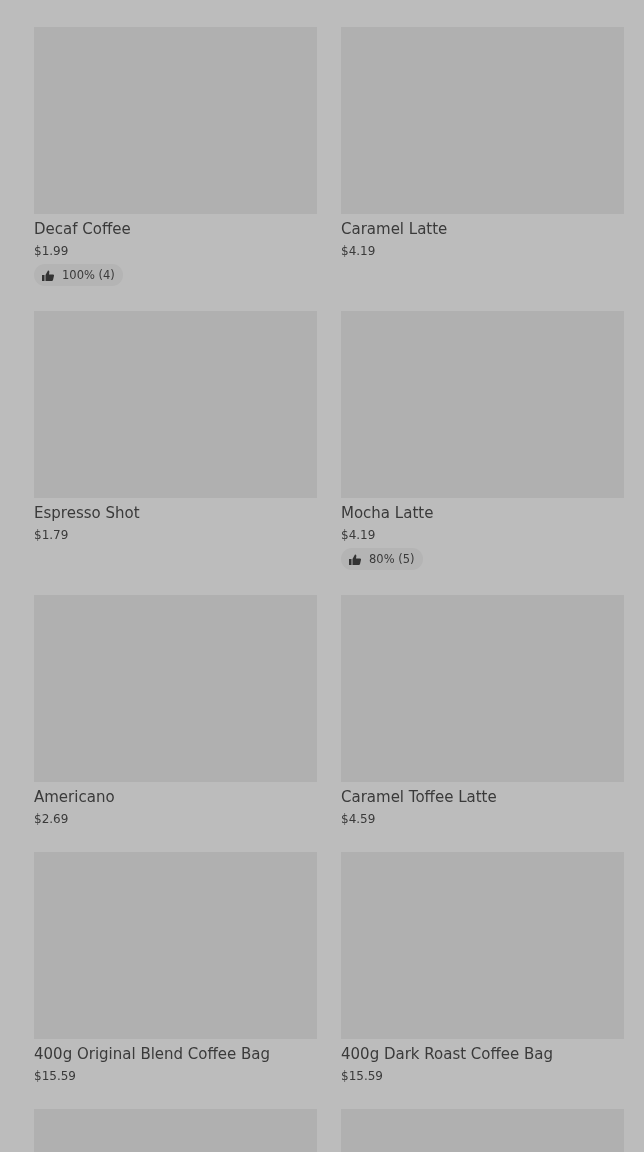 The width and height of the screenshot is (644, 1152). Describe the element at coordinates (52, 251) in the screenshot. I see `product-price: $1.99` at that location.